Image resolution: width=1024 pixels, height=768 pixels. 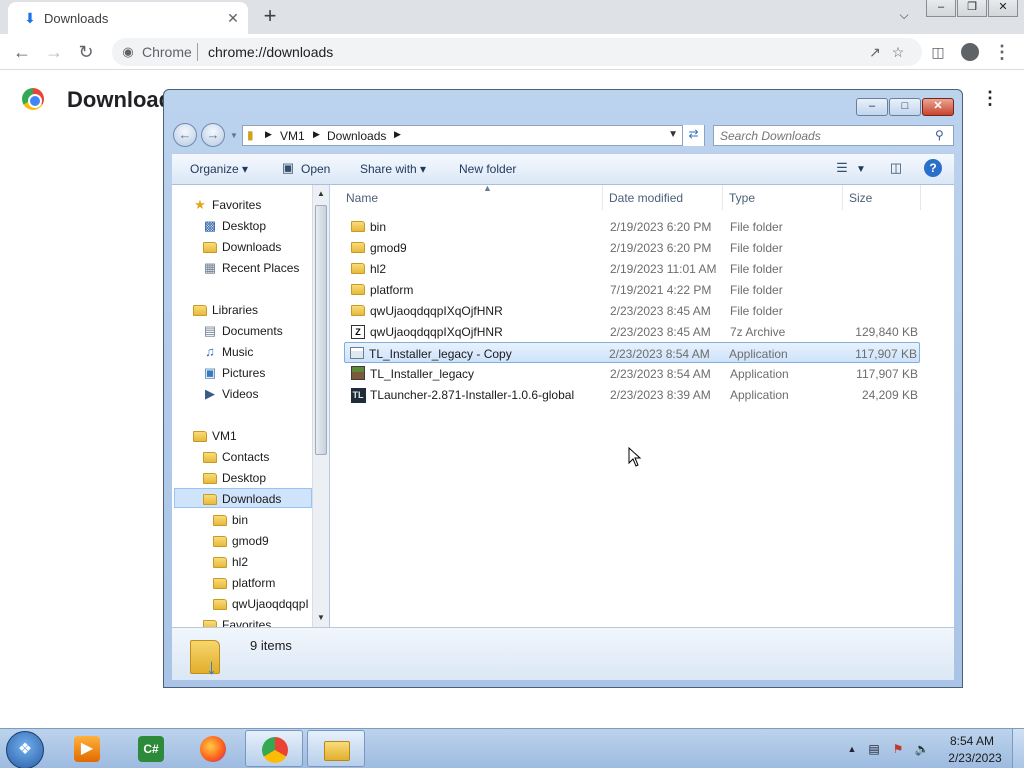 What do you see at coordinates (563, 653) in the screenshot?
I see `details-pane: ↓ 9 items` at bounding box center [563, 653].